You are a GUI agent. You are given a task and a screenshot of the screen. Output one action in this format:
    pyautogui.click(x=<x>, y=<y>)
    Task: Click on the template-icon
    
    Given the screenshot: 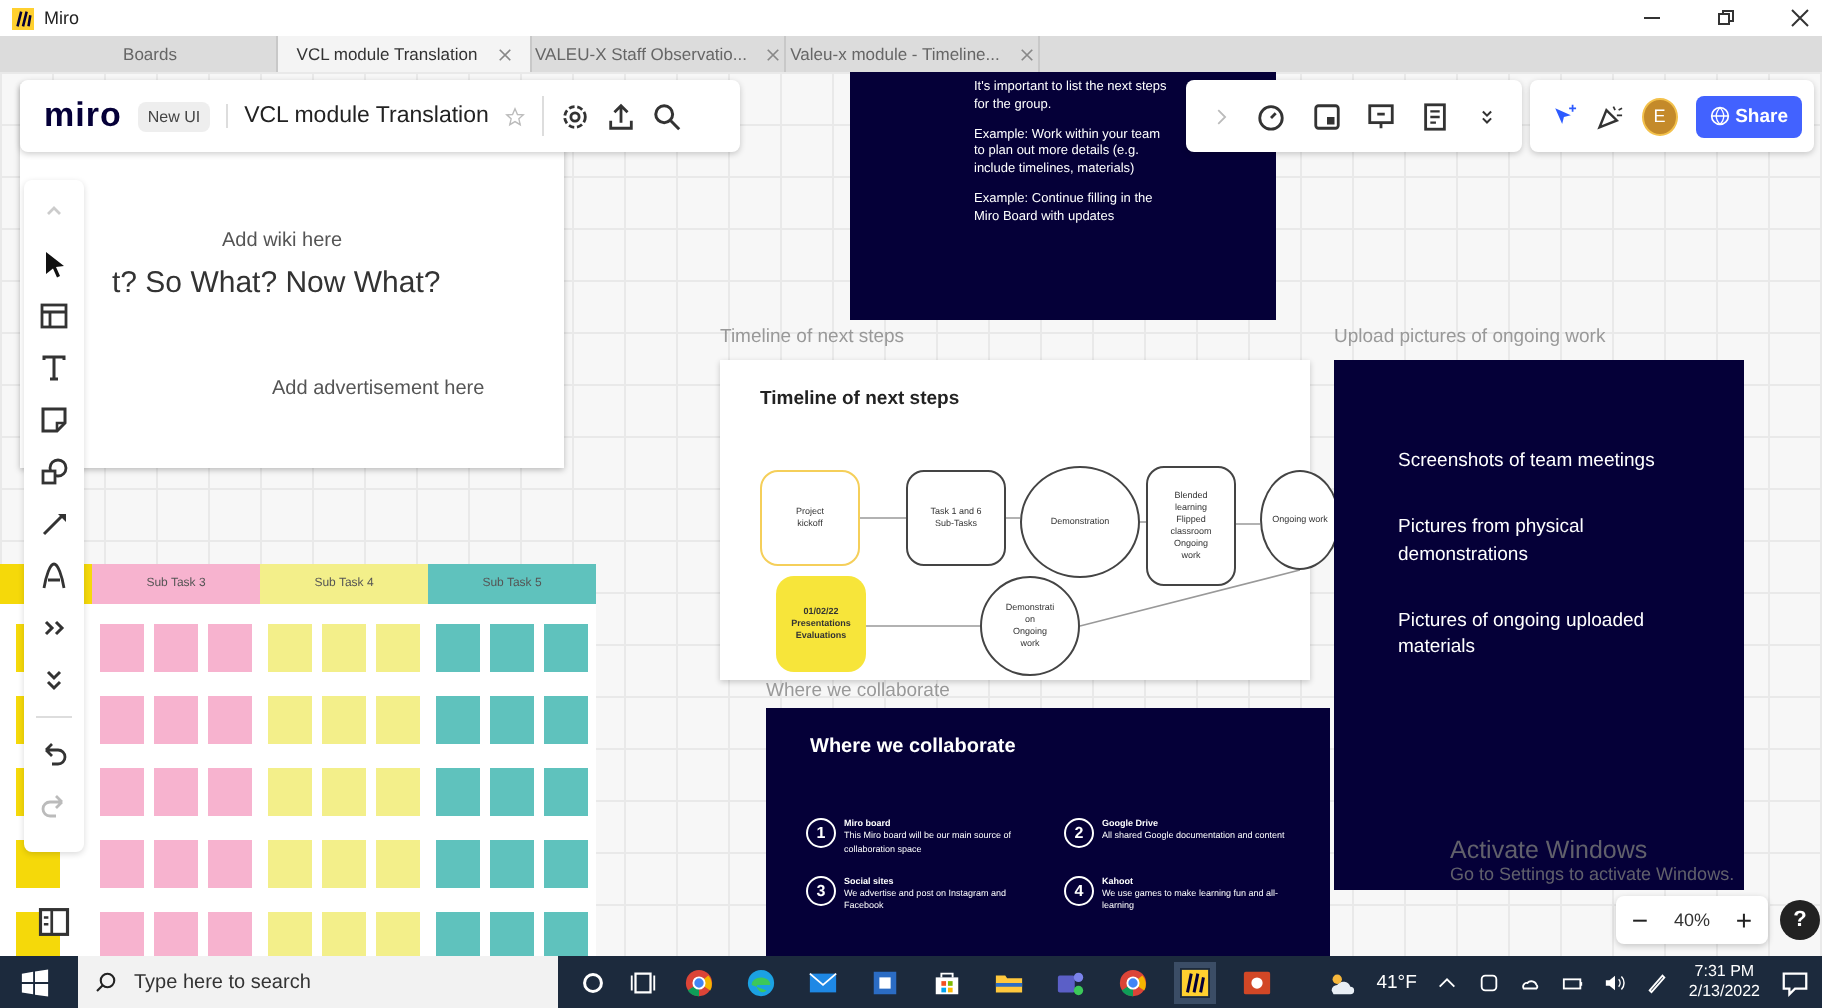 What is the action you would take?
    pyautogui.click(x=54, y=316)
    